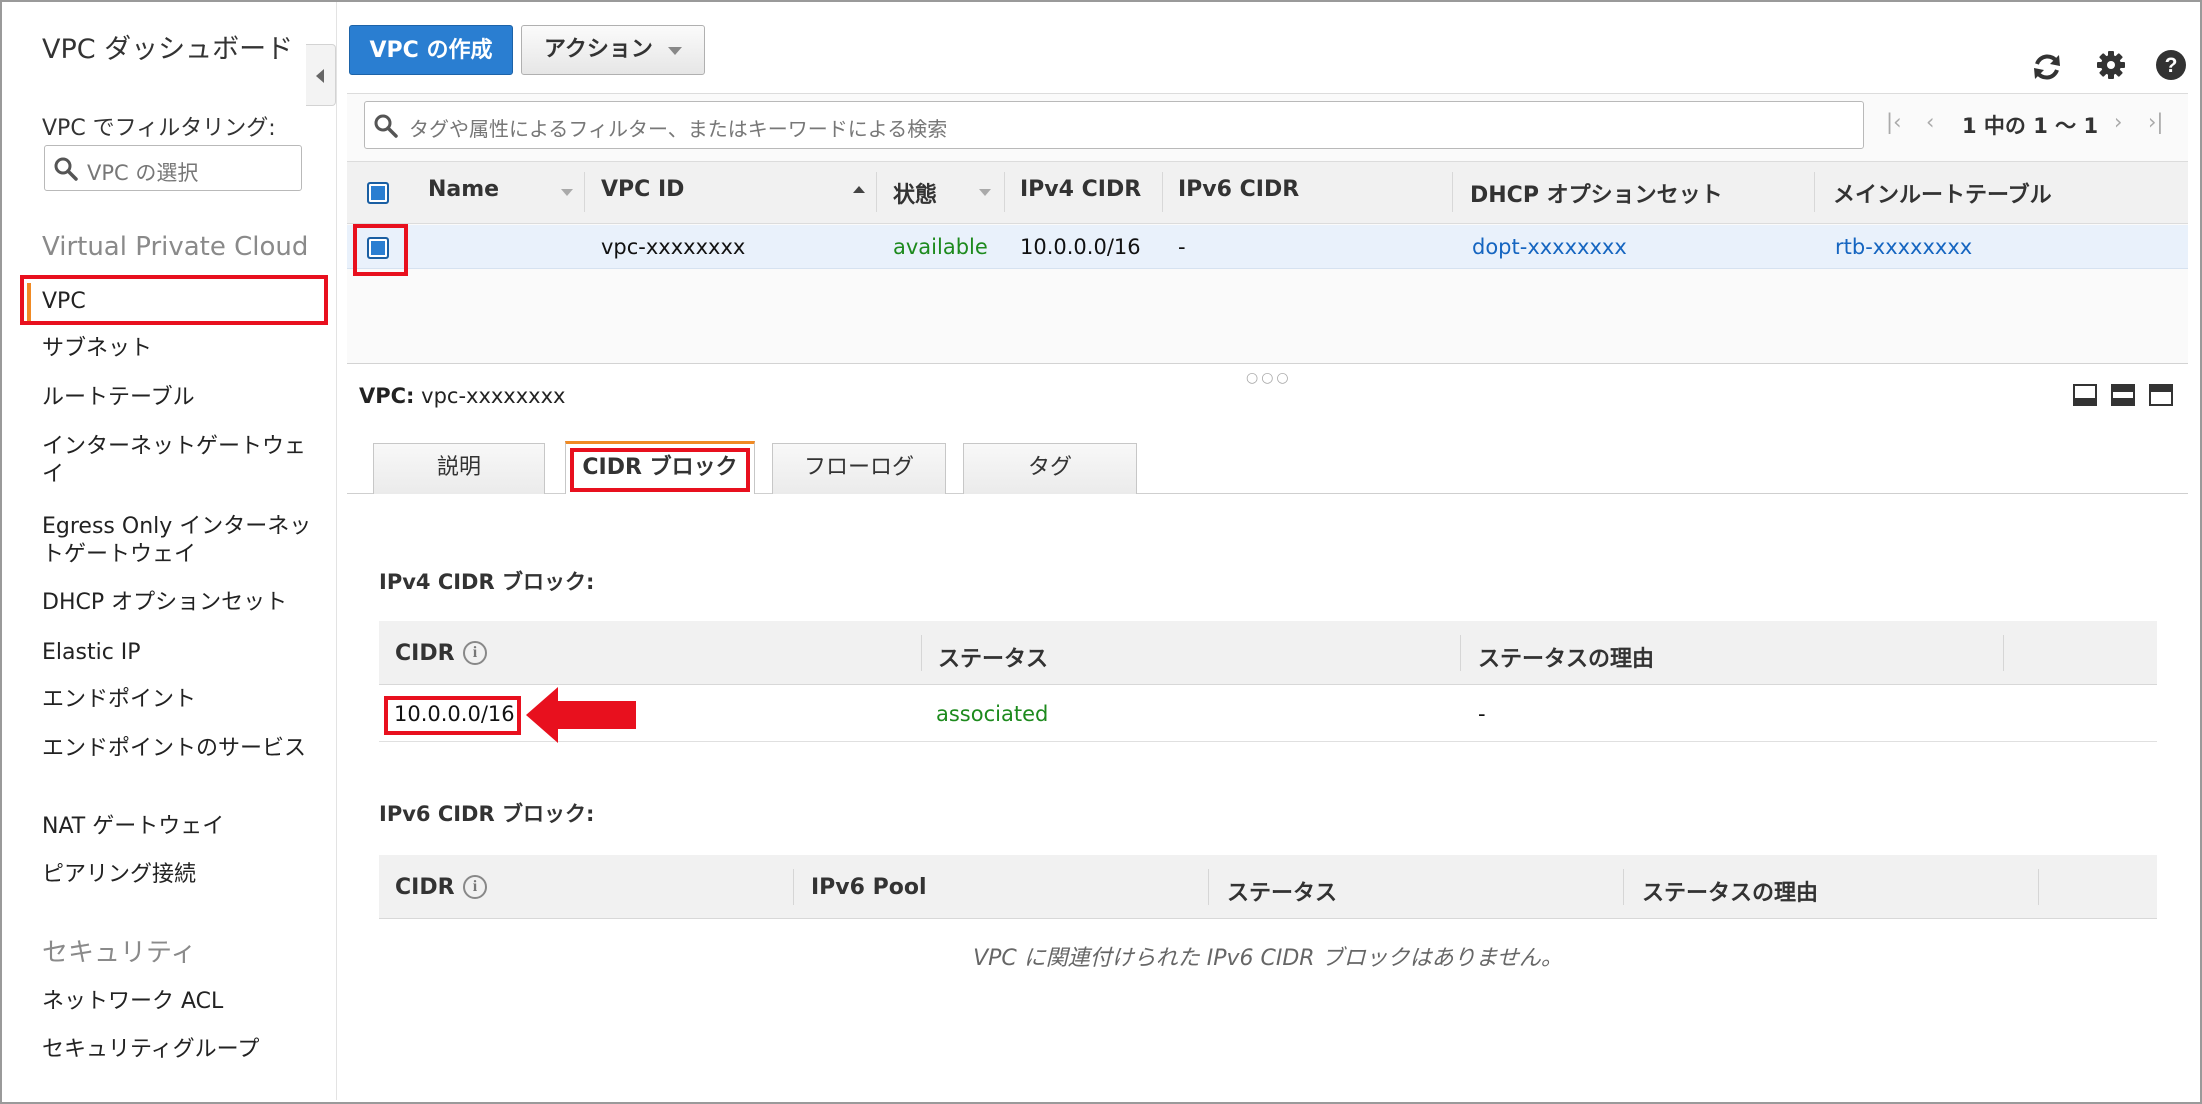 The width and height of the screenshot is (2202, 1104). Describe the element at coordinates (1730, 893) in the screenshot. I see `ipv6-header-reason: ステータスの理由` at that location.